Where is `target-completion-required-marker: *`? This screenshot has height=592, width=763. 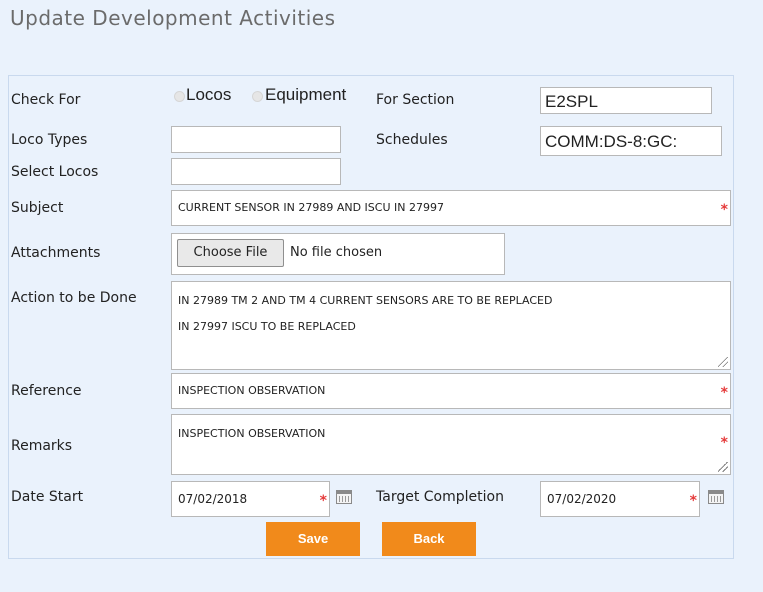
target-completion-required-marker: * is located at coordinates (693, 501).